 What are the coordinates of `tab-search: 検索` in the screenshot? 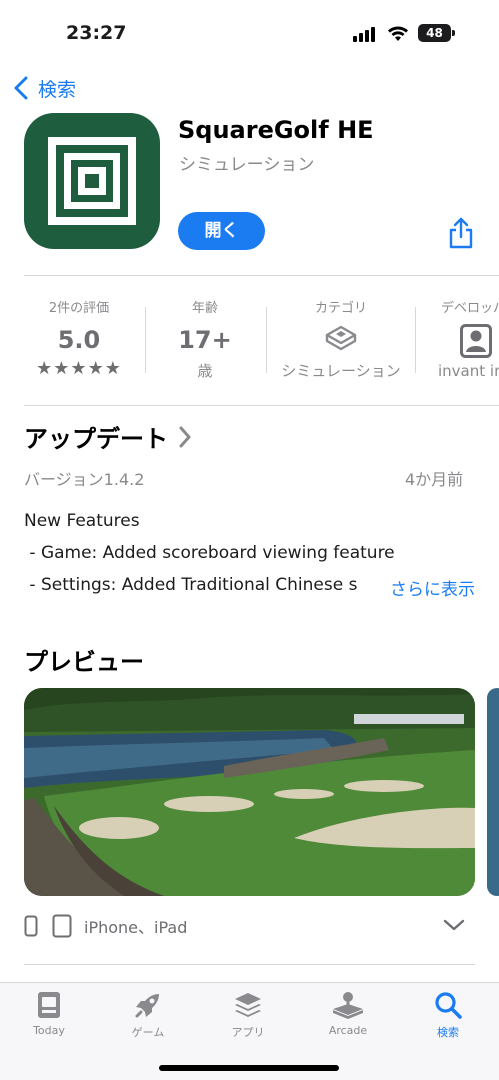 It's located at (448, 1015).